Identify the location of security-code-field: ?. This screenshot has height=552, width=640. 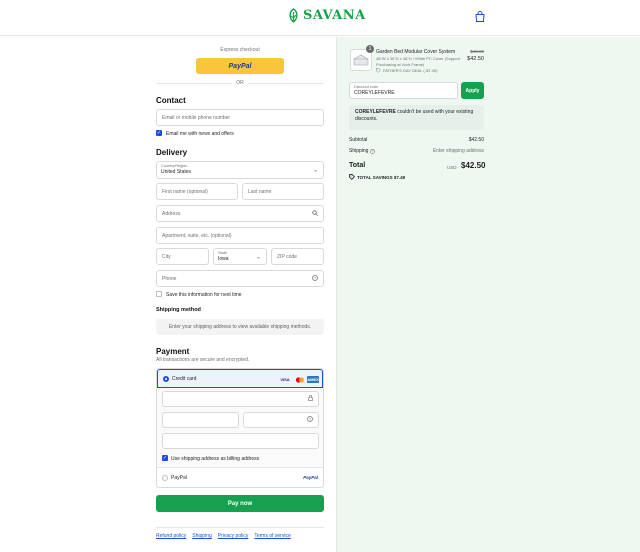
(281, 420).